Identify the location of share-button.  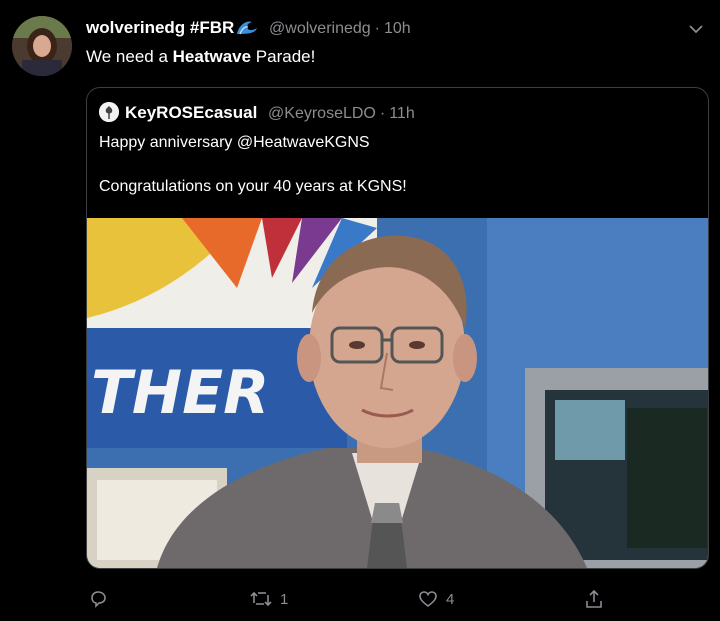
(594, 599).